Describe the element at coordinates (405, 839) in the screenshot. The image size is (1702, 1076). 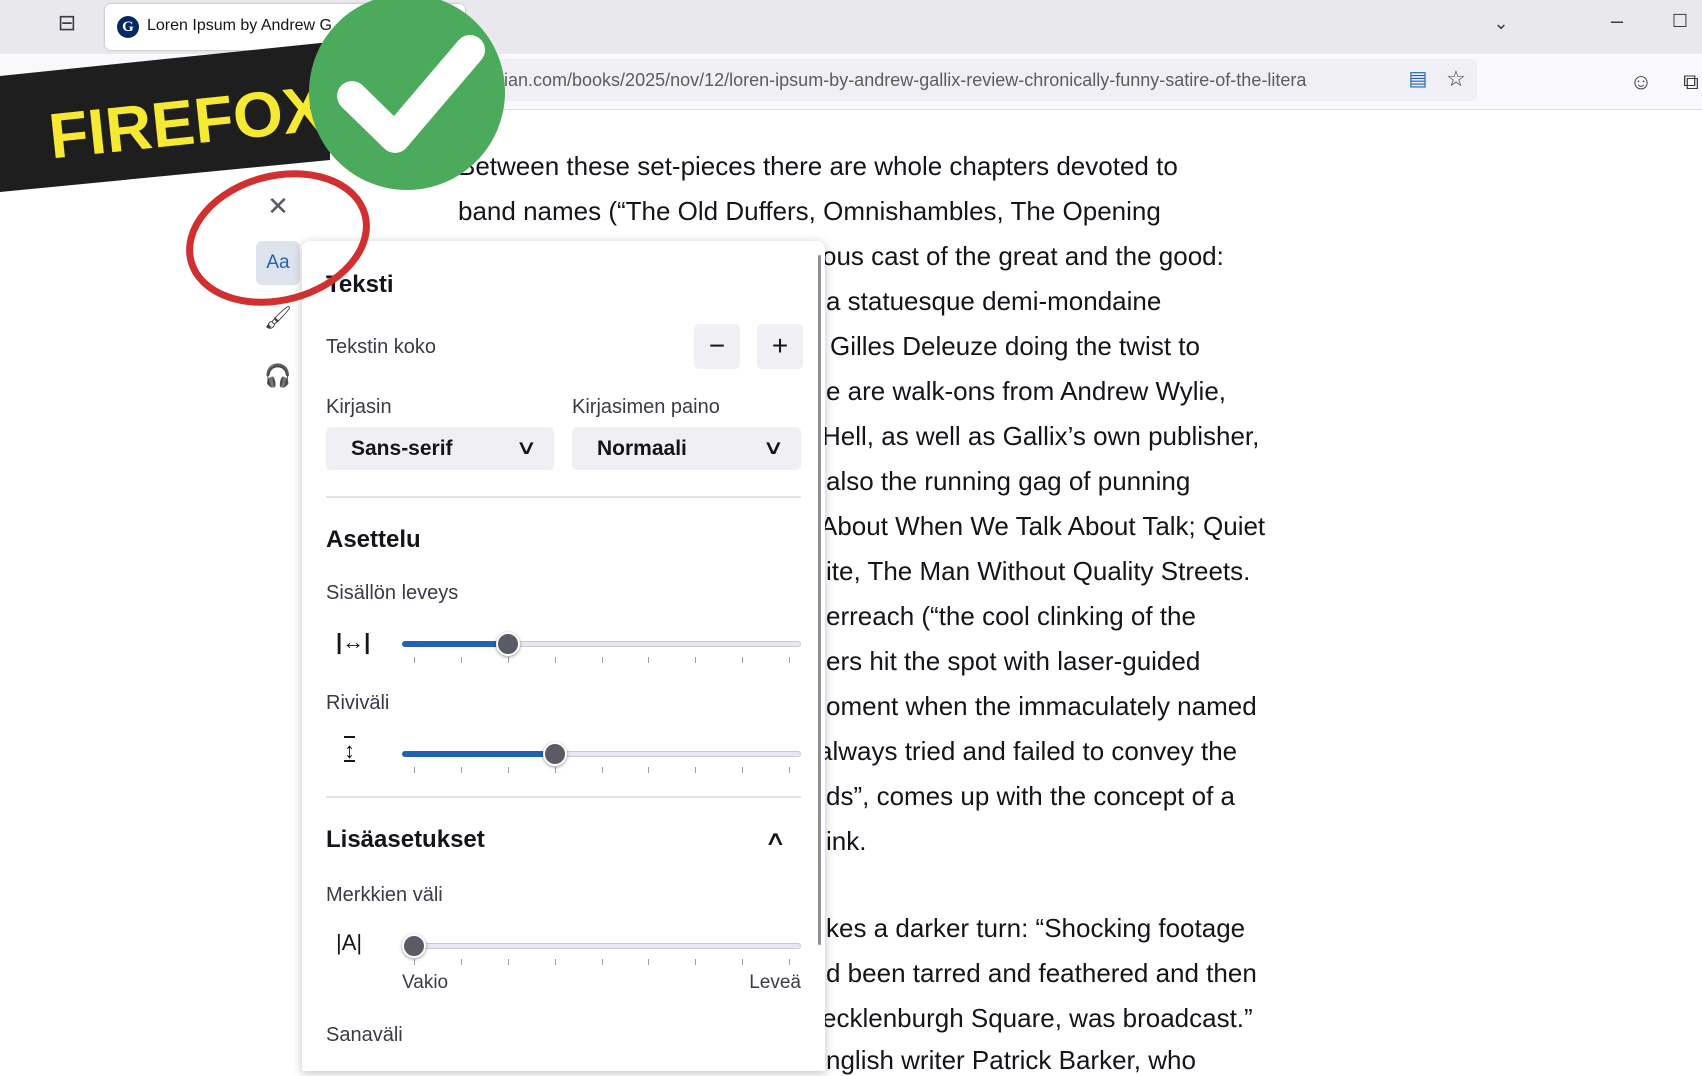
I see `section-heading-advanced: Lisäasetukset` at that location.